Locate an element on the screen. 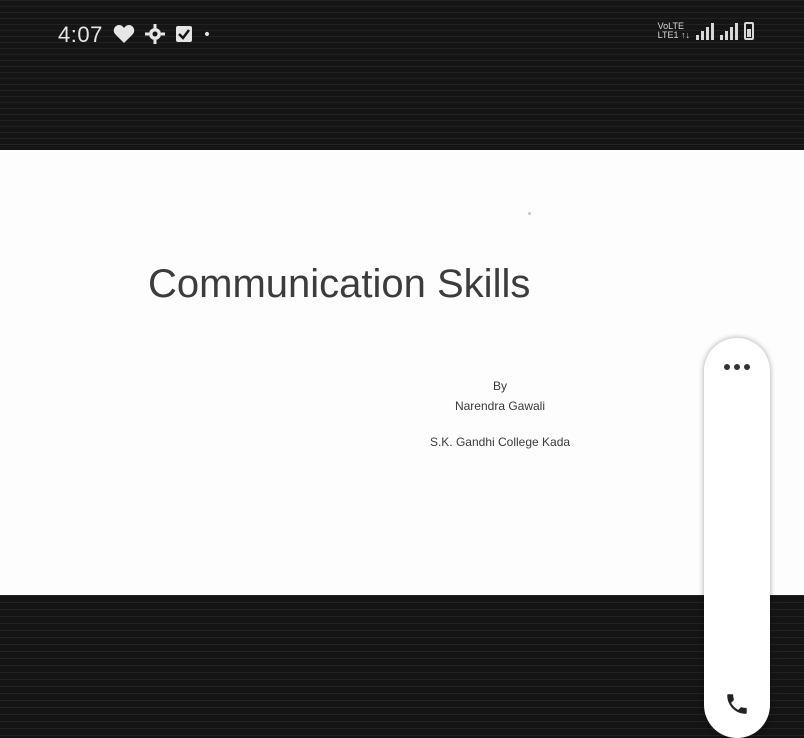  floating-call-panel is located at coordinates (737, 538).